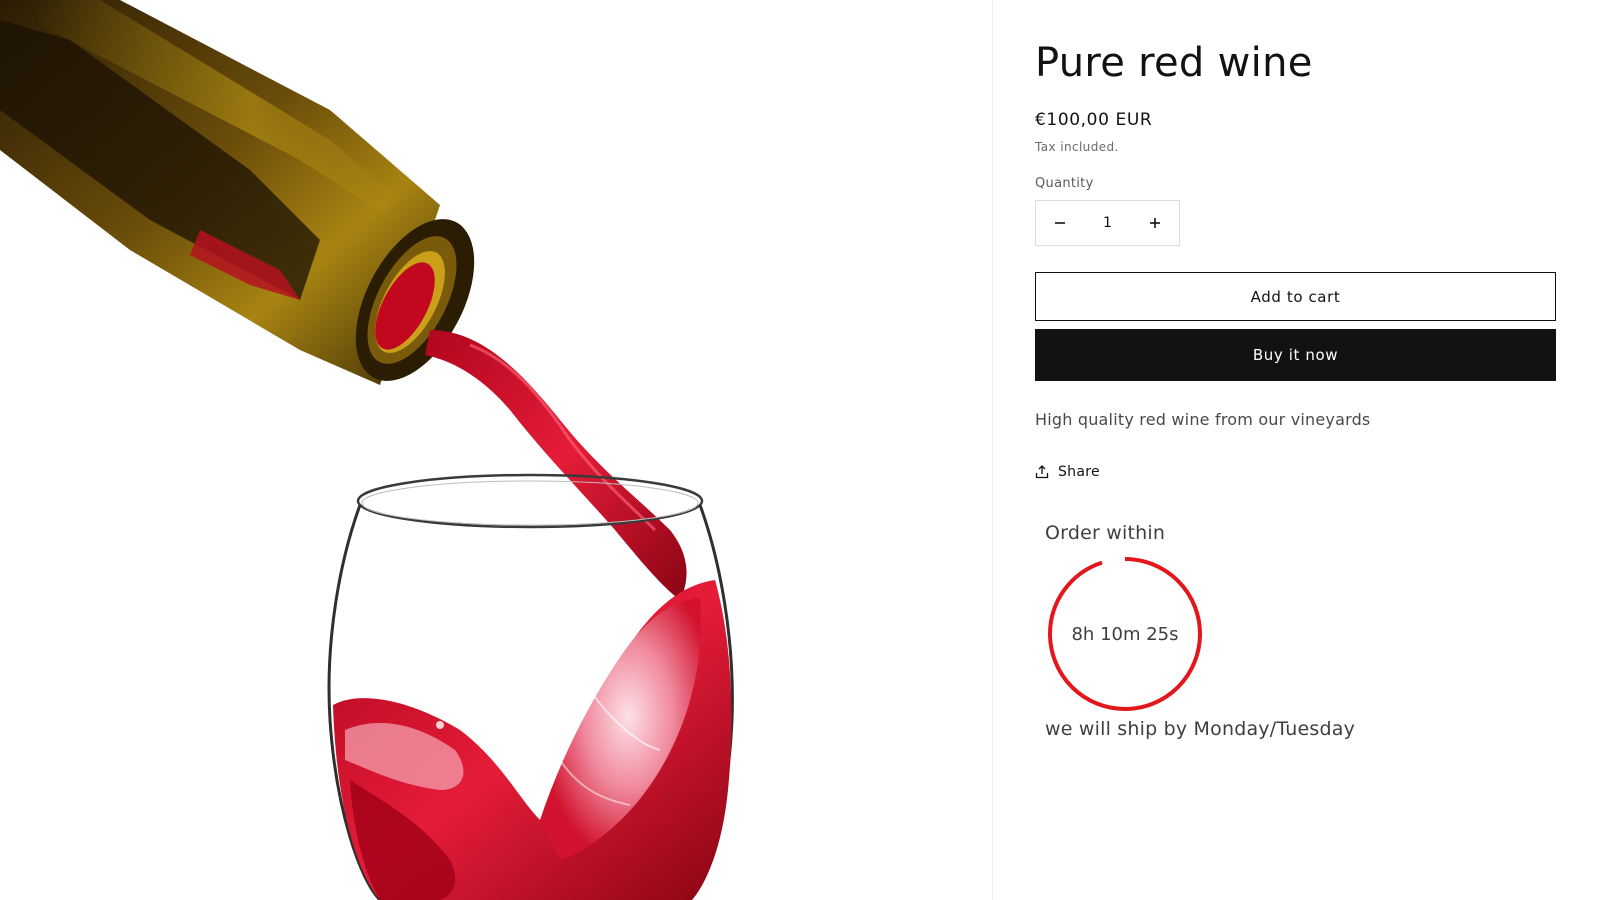 The width and height of the screenshot is (1600, 900). Describe the element at coordinates (1094, 120) in the screenshot. I see `product-price: €100,00 EUR` at that location.